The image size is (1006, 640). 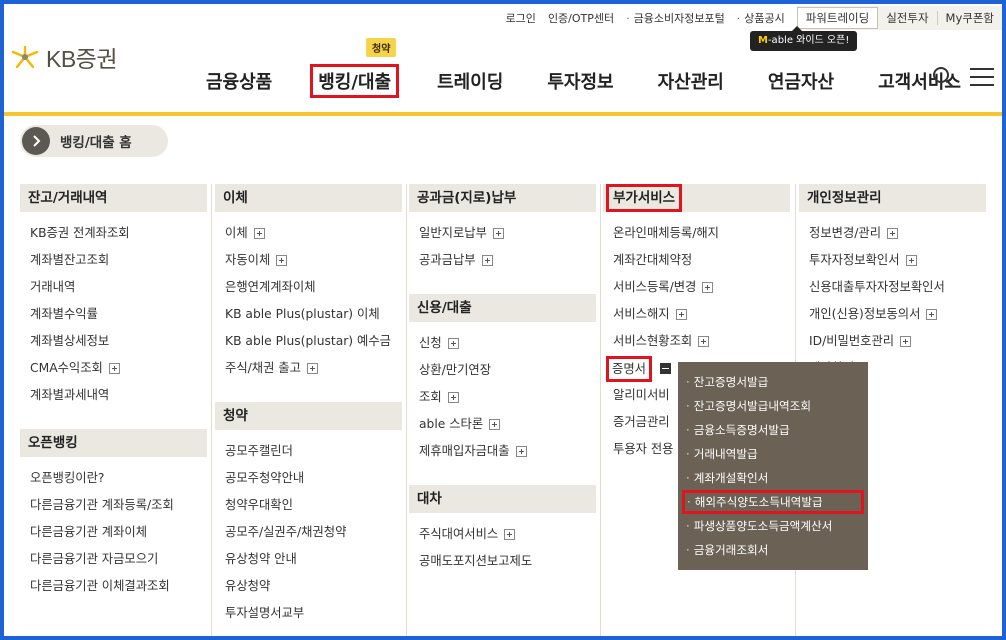 I want to click on menu-item: 은행연계계좌이체, so click(x=308, y=287).